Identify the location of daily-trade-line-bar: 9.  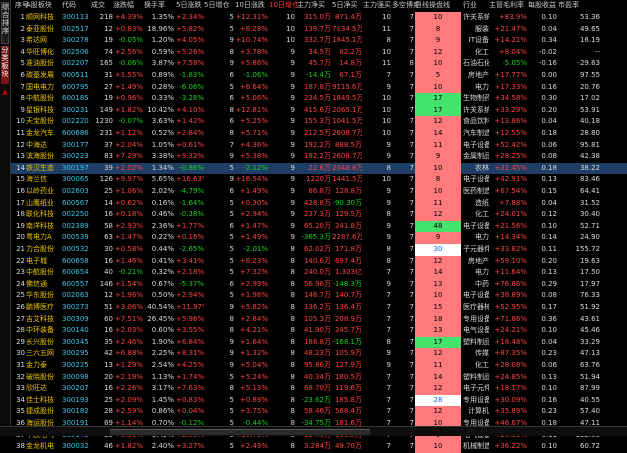
(438, 41).